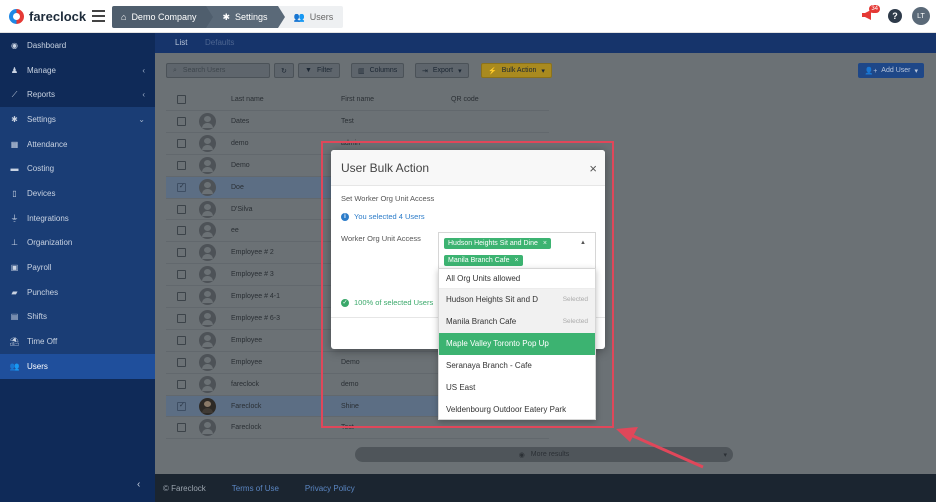 Image resolution: width=936 pixels, height=502 pixels. I want to click on sidebar-item-attendance: ▦ Attendance, so click(77, 144).